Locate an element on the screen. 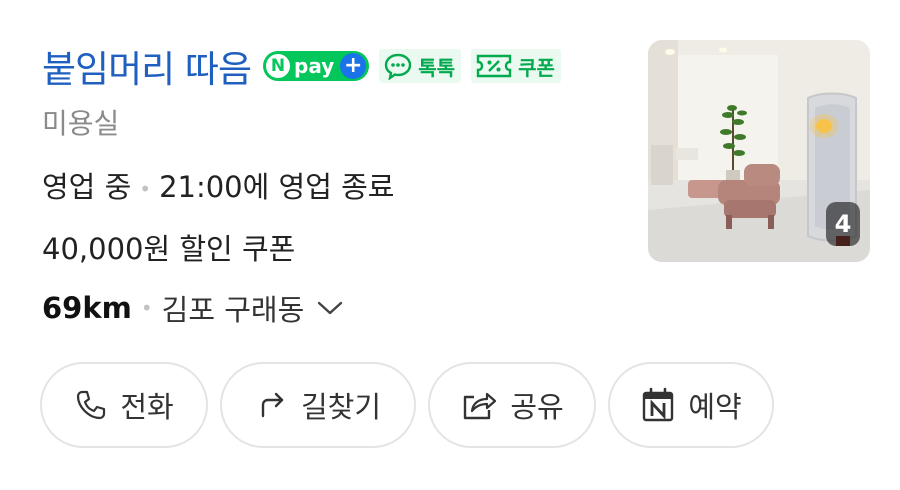  closing-time: 21:00에 영업 종료 is located at coordinates (277, 187).